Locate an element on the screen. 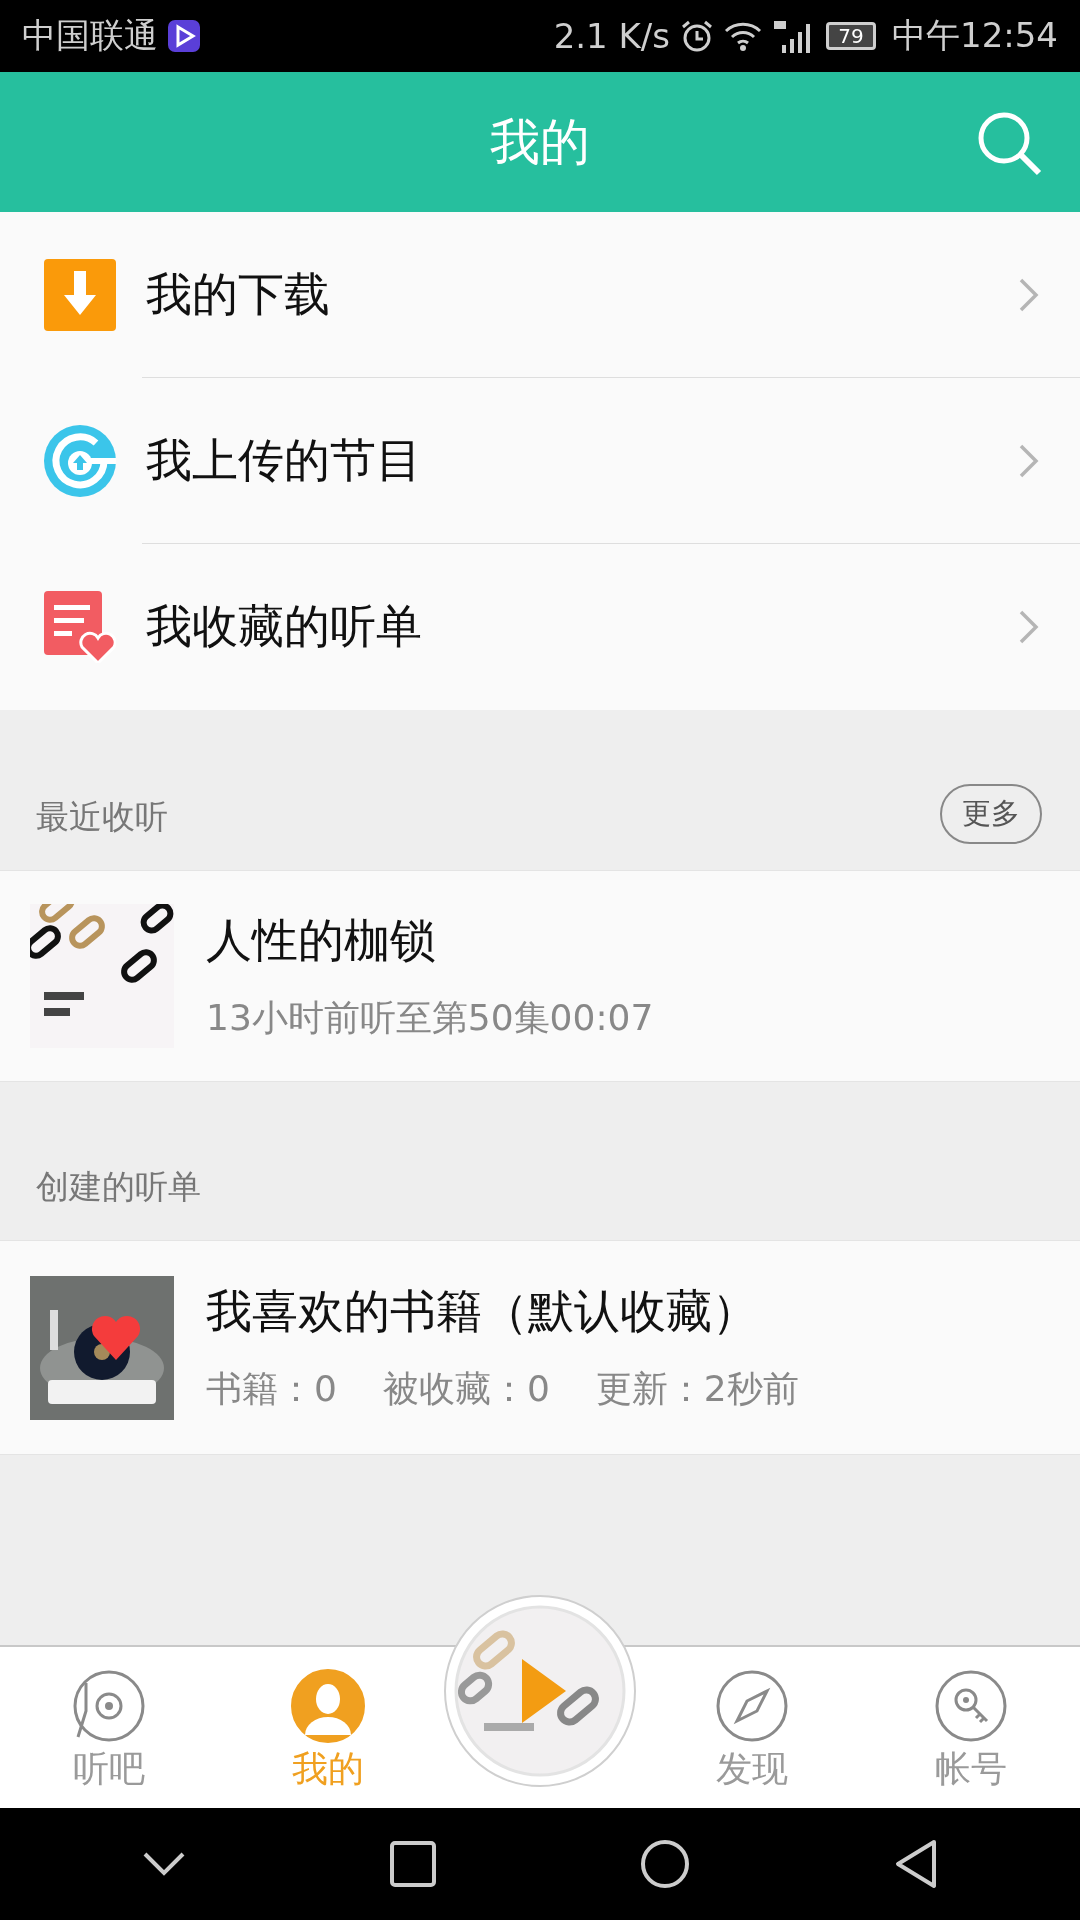  home-button is located at coordinates (665, 1864).